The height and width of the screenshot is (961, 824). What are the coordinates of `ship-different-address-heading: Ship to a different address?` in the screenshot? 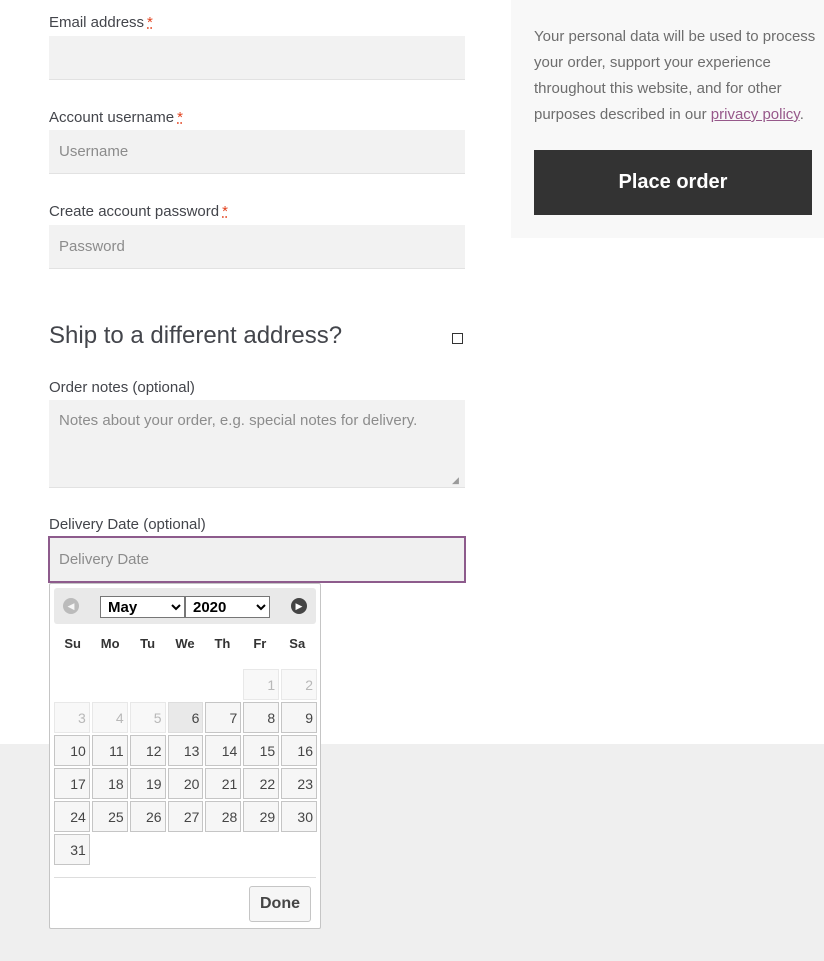 It's located at (196, 335).